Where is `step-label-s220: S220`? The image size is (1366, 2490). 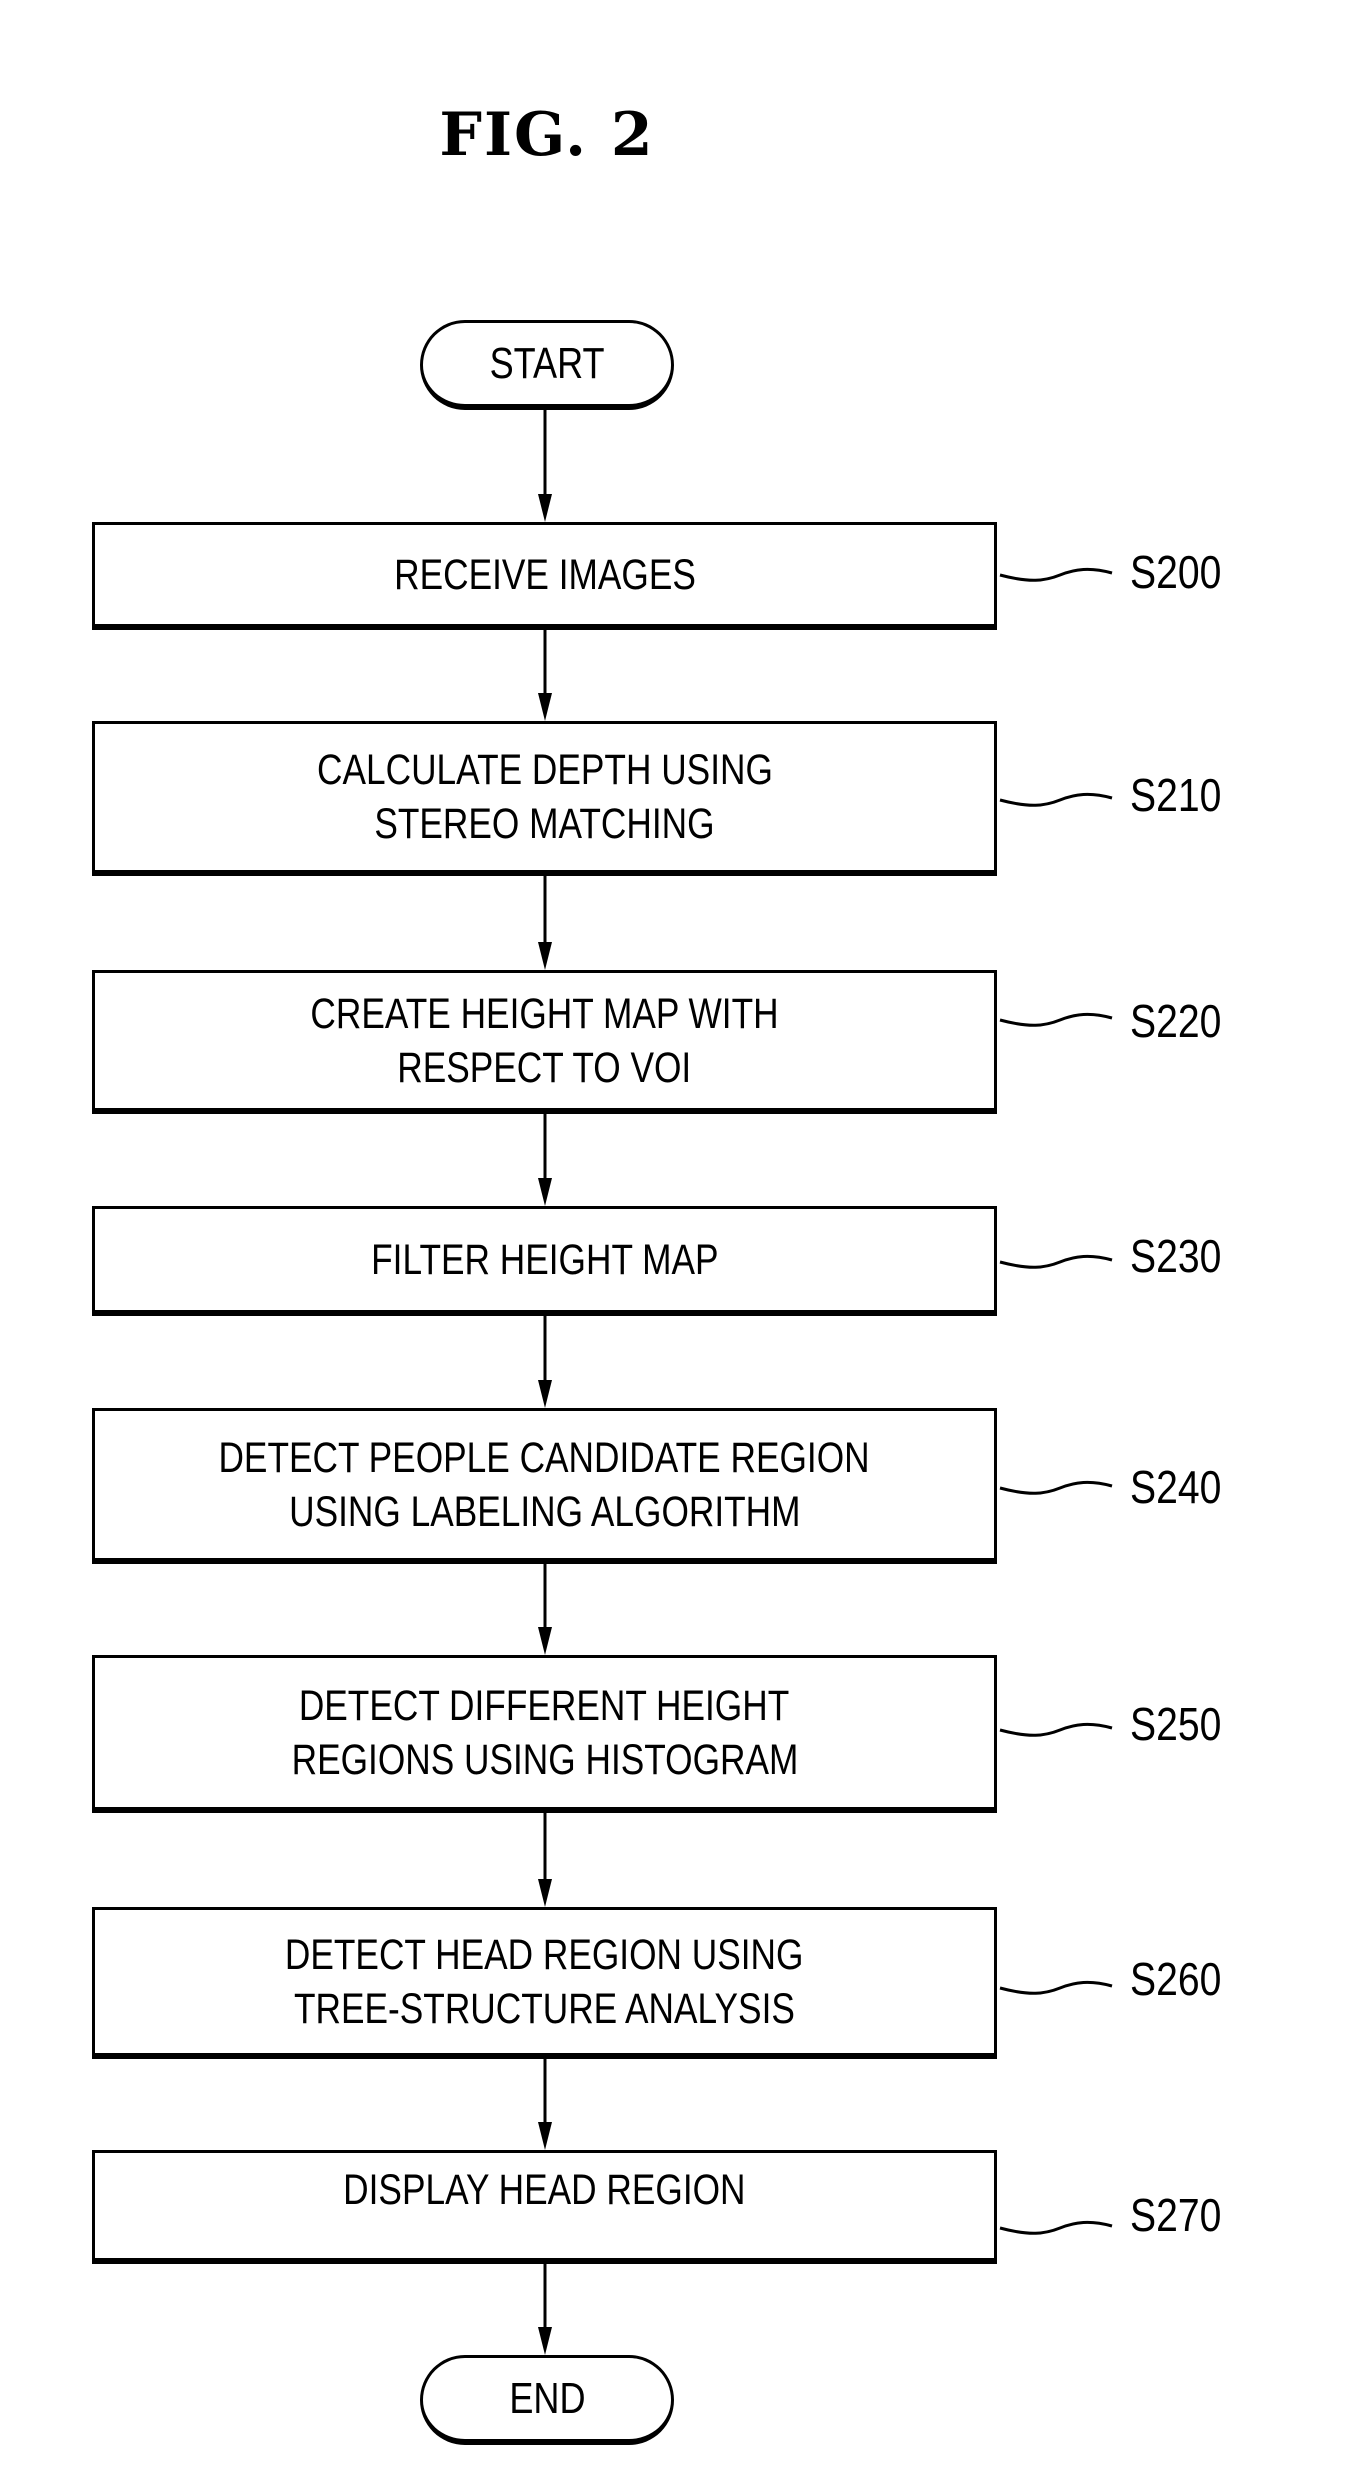 step-label-s220: S220 is located at coordinates (1176, 1021).